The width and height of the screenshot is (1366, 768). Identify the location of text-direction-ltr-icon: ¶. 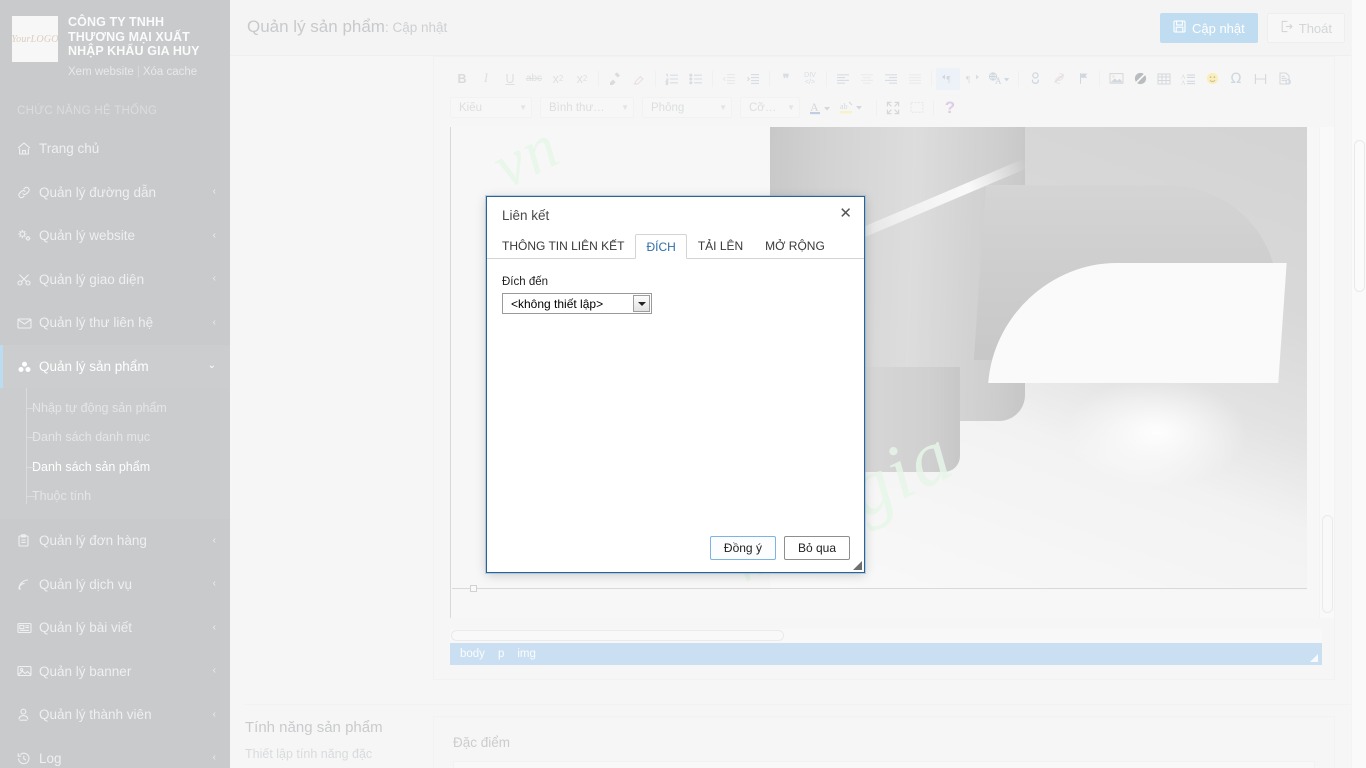
(948, 78).